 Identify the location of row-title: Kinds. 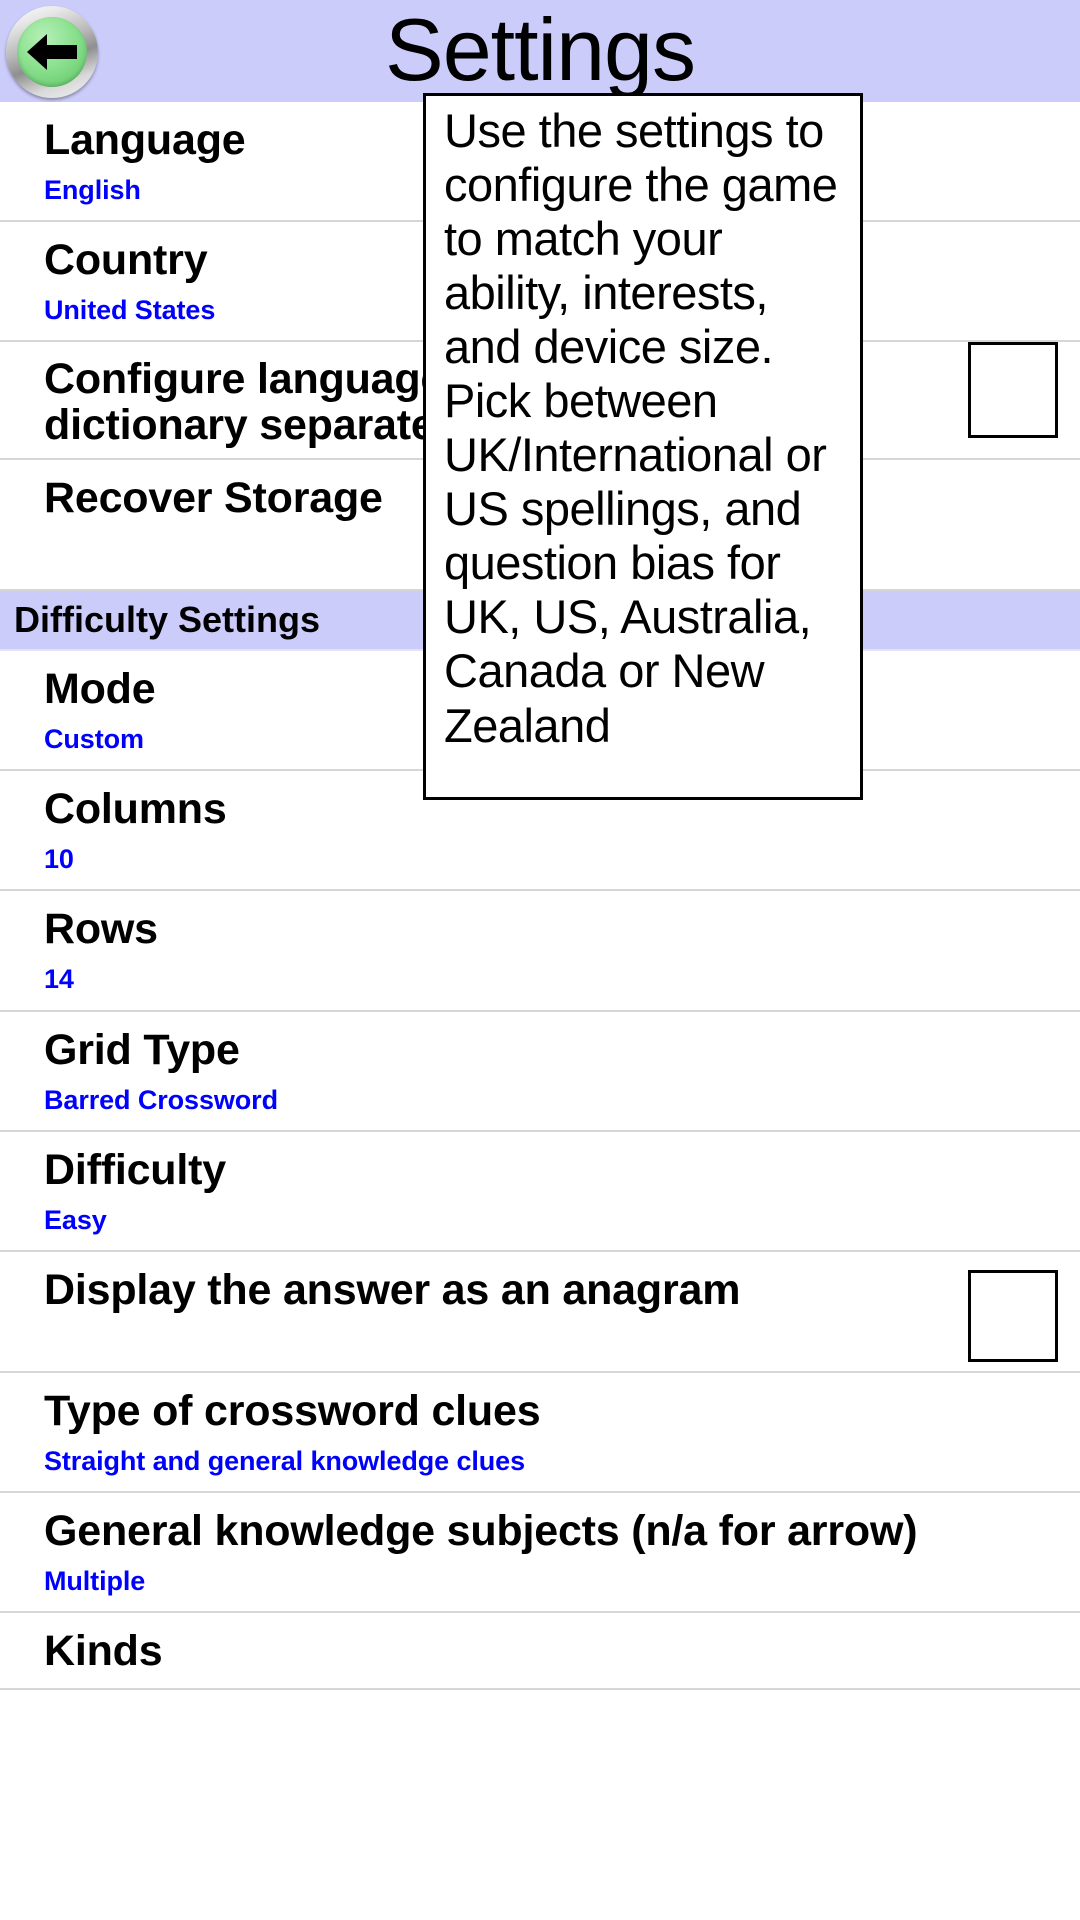
(103, 1651).